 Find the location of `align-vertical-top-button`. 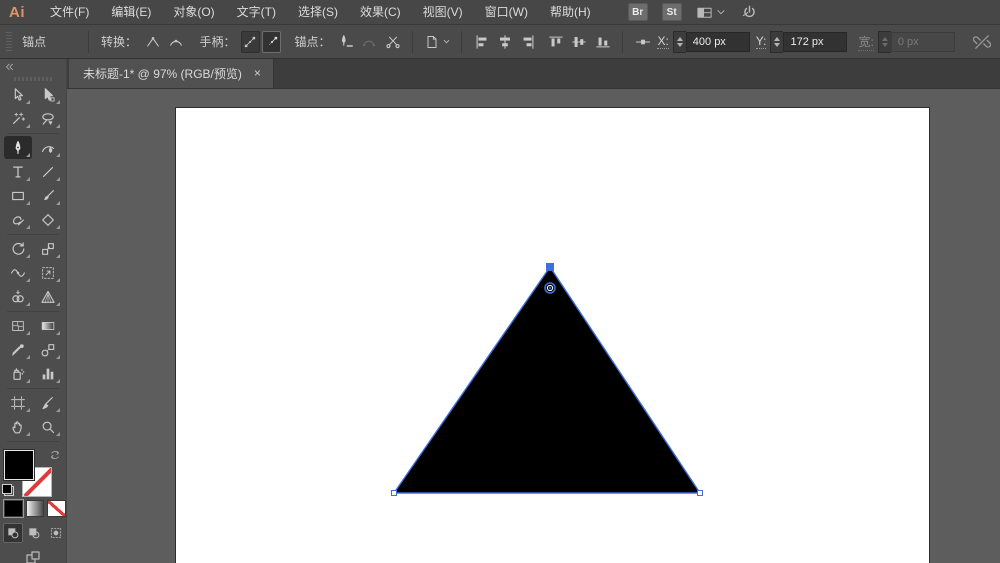

align-vertical-top-button is located at coordinates (556, 42).